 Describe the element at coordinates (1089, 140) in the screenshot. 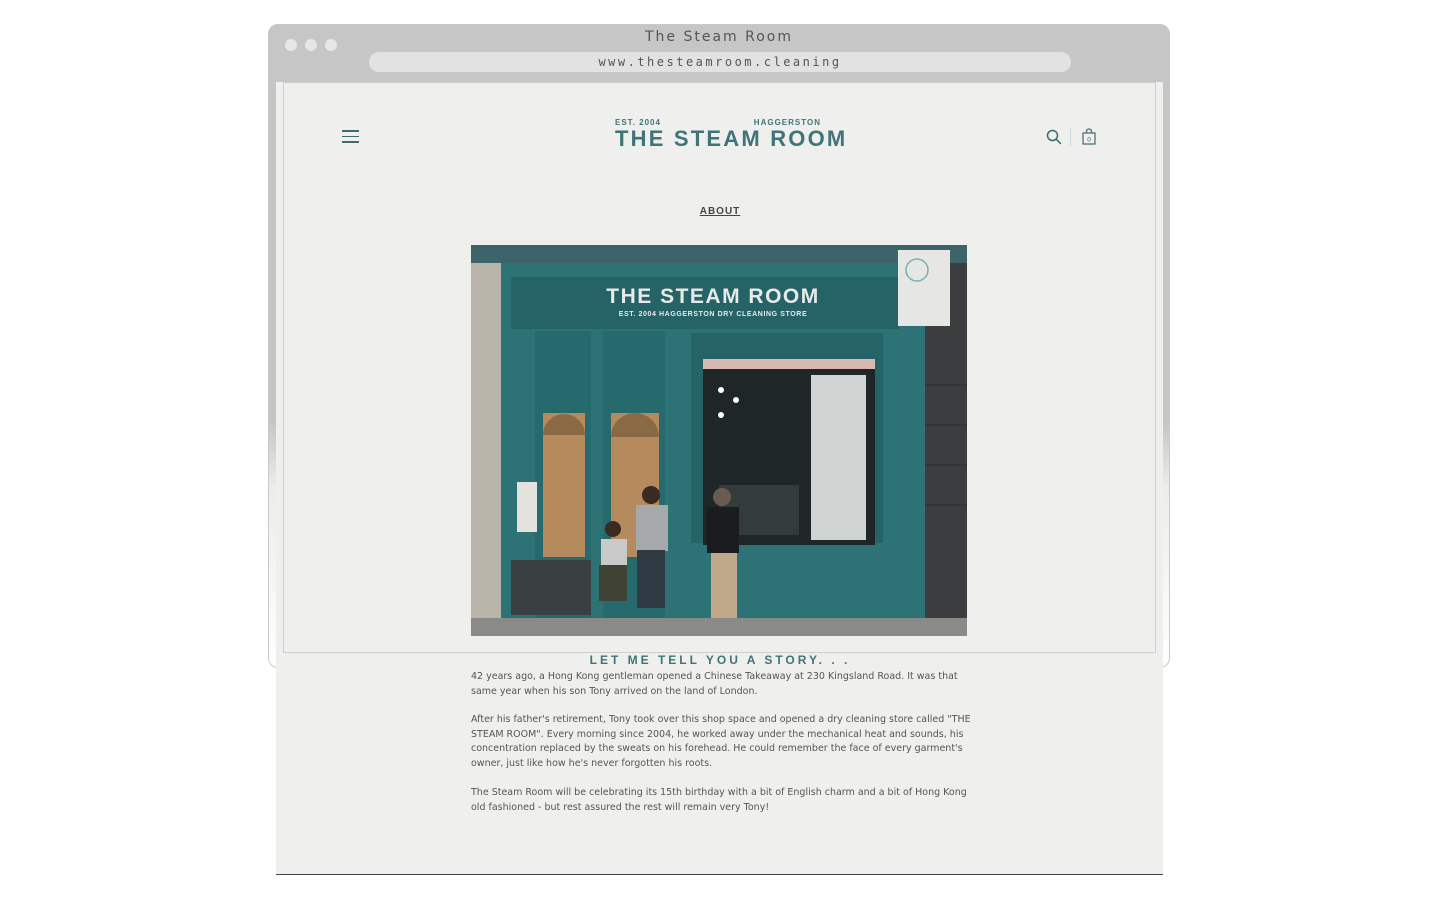

I see `cart-count: 0` at that location.